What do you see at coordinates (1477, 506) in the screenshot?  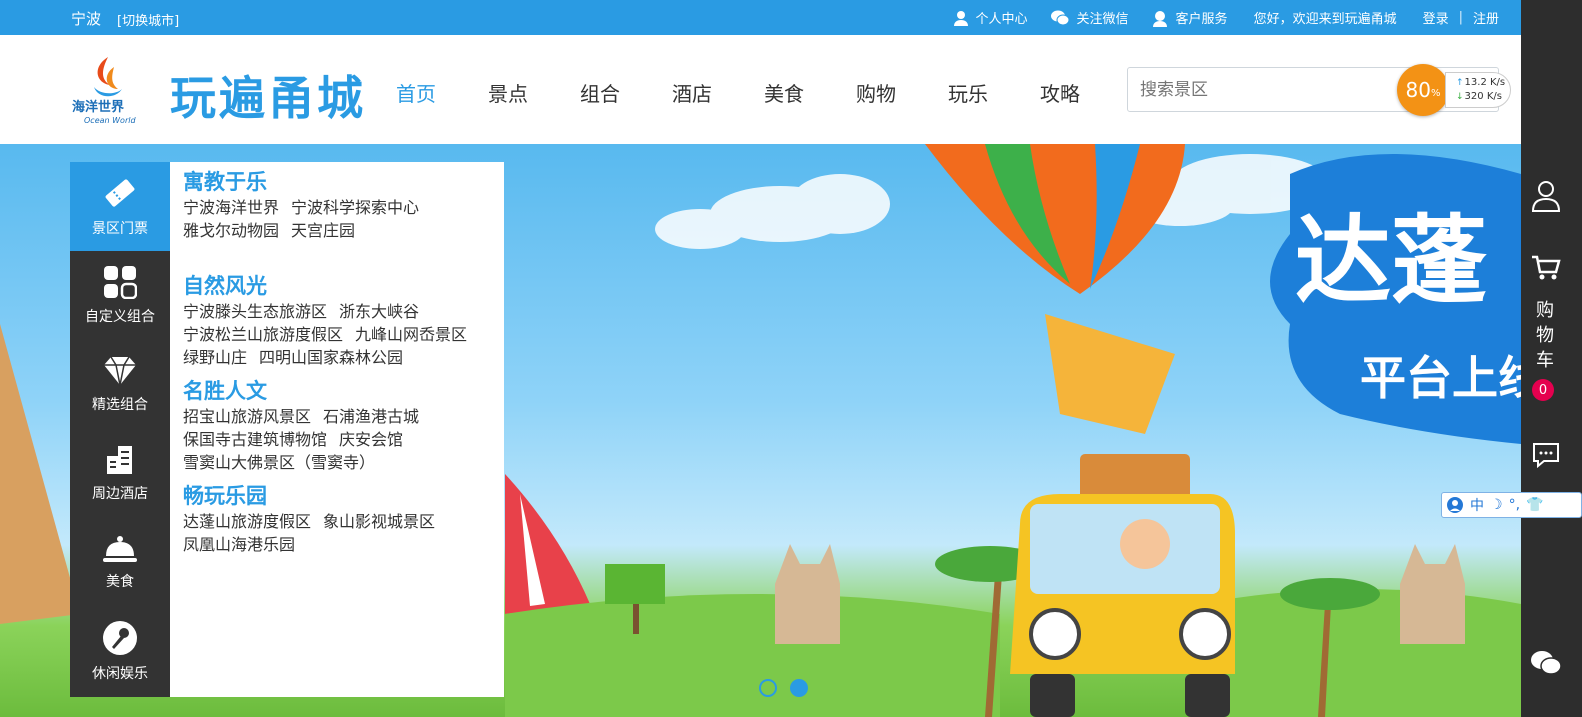 I see `ime-mode: 中` at bounding box center [1477, 506].